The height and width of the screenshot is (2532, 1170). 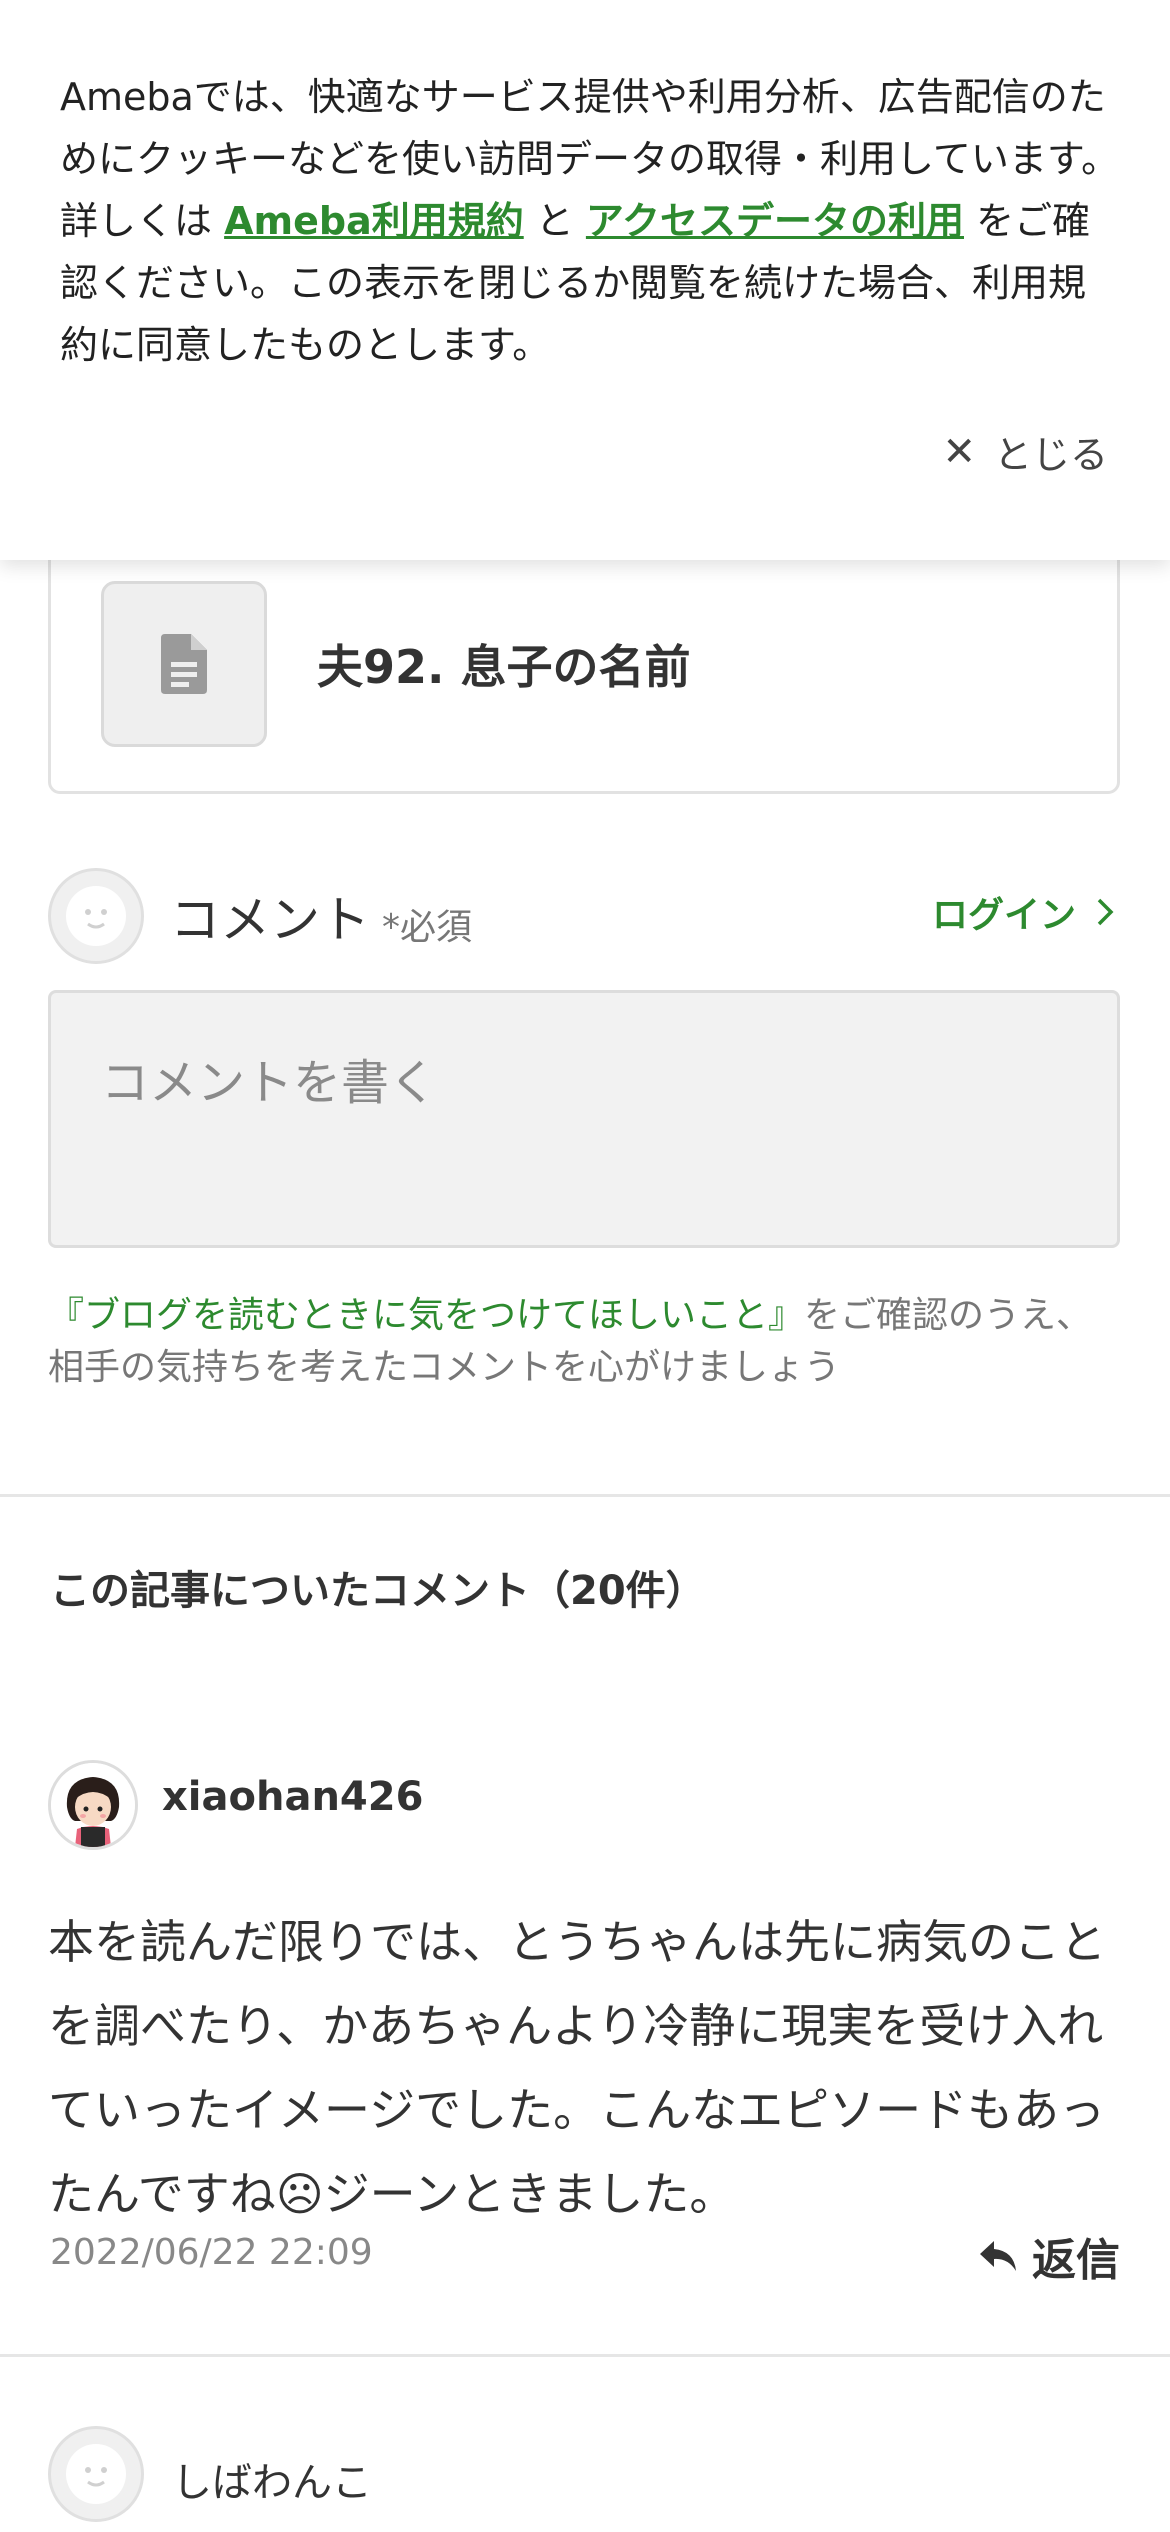 What do you see at coordinates (378, 1591) in the screenshot?
I see `comments-section-title: この記事についたコメント（20件）` at bounding box center [378, 1591].